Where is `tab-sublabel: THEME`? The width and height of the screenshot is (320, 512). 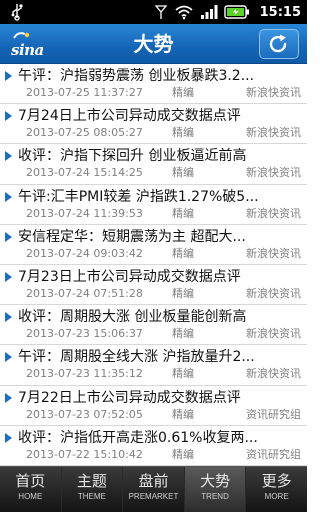 tab-sublabel: THEME is located at coordinates (91, 496).